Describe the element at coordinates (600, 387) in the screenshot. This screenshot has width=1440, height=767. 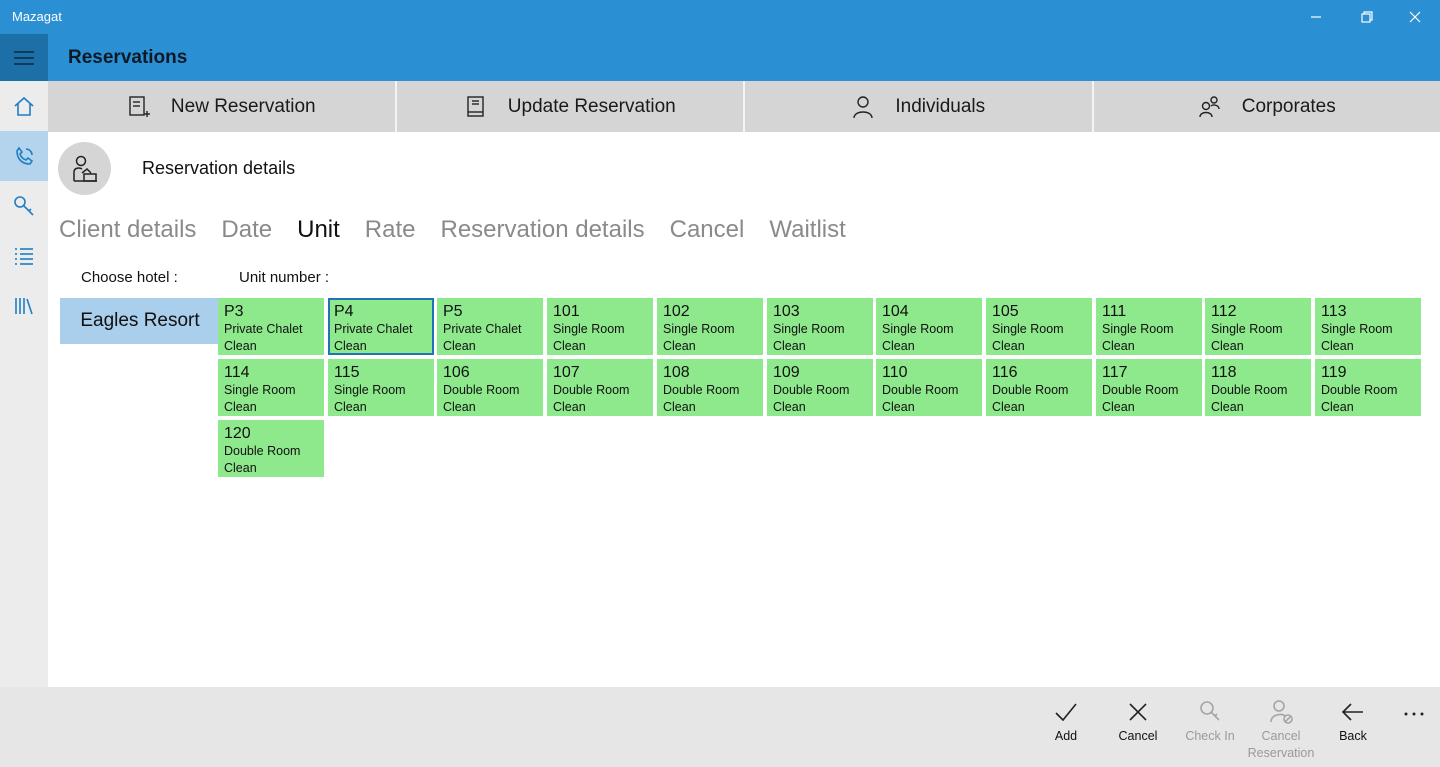
I see `unit-card: 107 Double Room Clean` at that location.